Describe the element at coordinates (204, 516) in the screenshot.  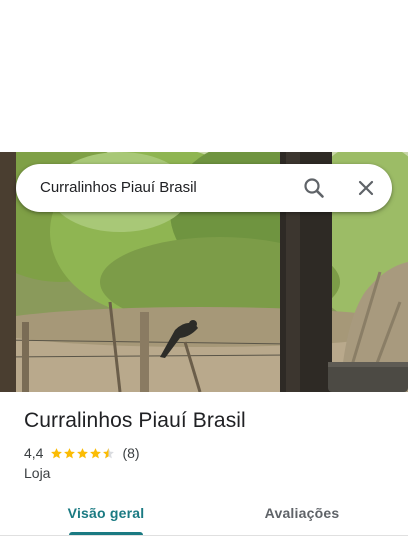
I see `tab-bar: Visão geral Avaliações` at that location.